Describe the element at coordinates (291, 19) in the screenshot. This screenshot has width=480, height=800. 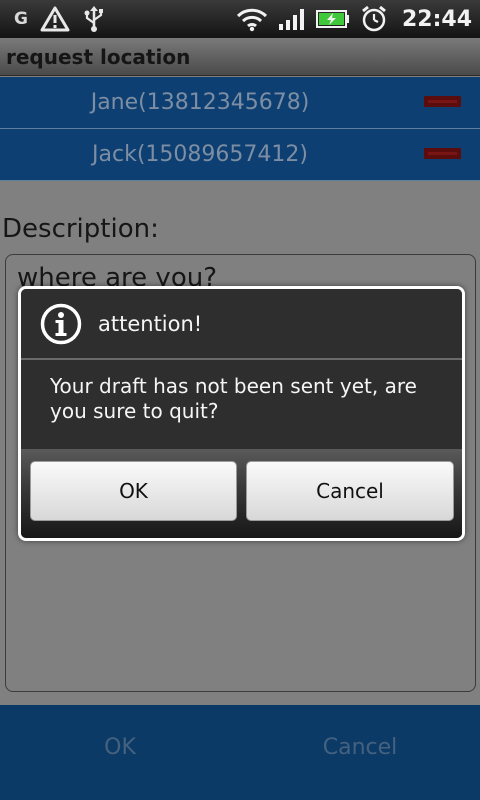
I see `signal-icon` at that location.